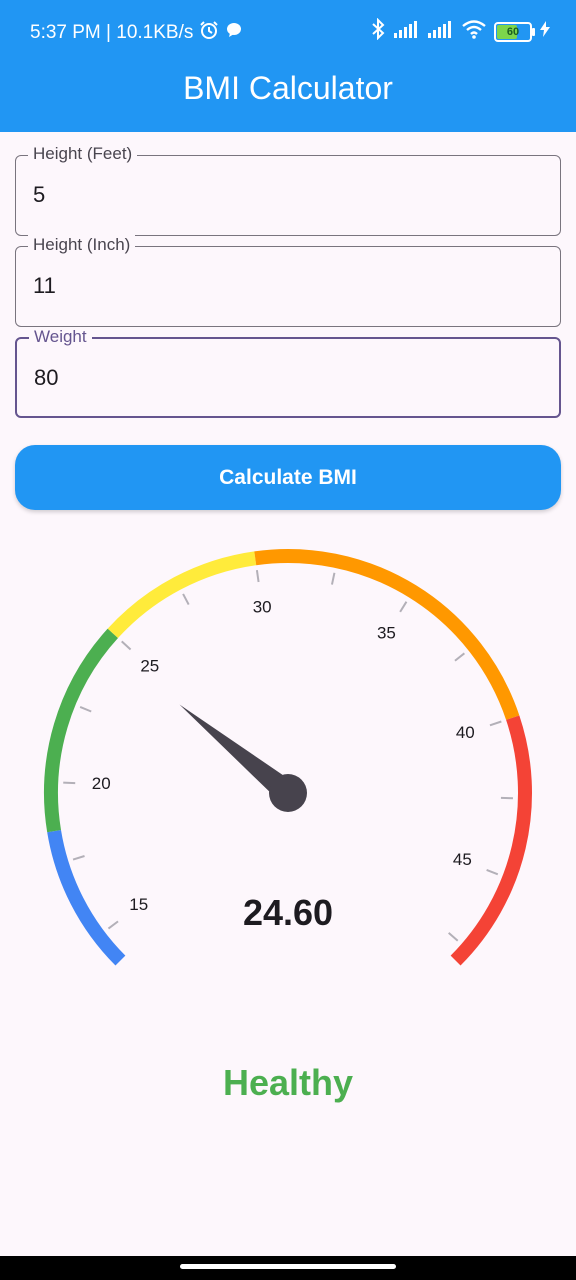  What do you see at coordinates (83, 154) in the screenshot?
I see `height-feet-label: Height (Feet)` at bounding box center [83, 154].